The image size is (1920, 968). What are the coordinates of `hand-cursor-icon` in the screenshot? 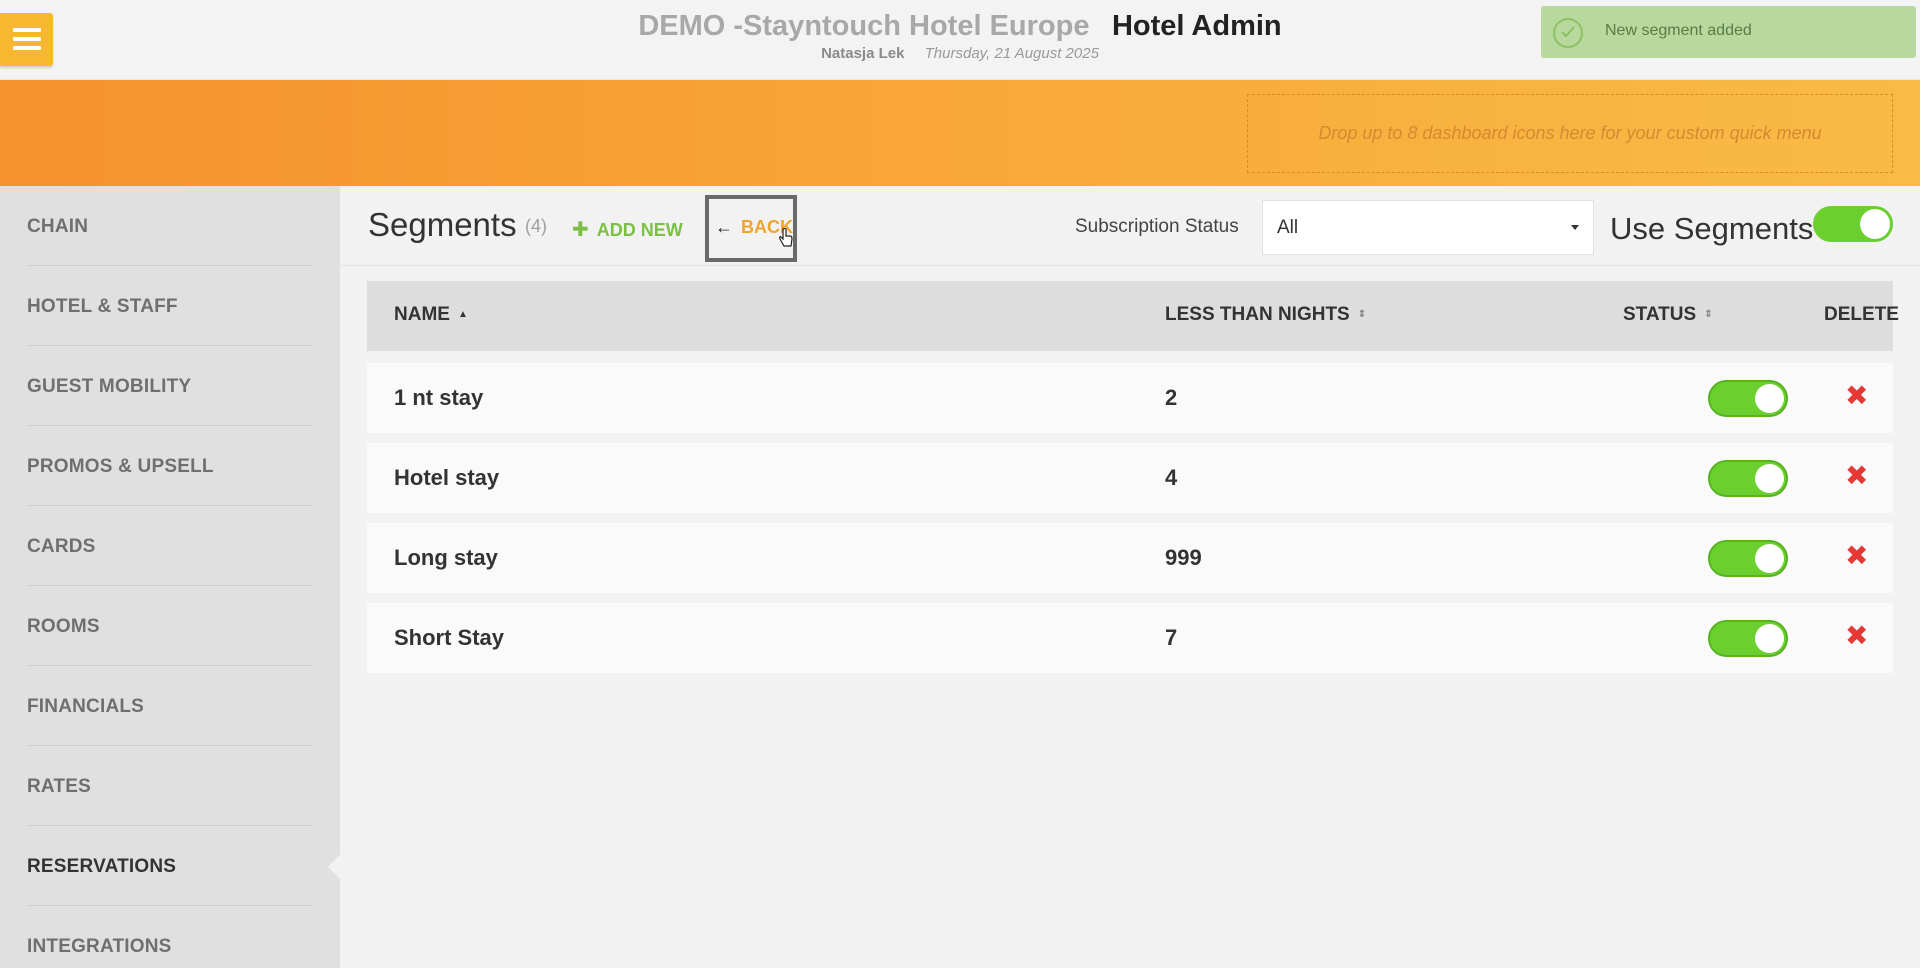 It's located at (786, 237).